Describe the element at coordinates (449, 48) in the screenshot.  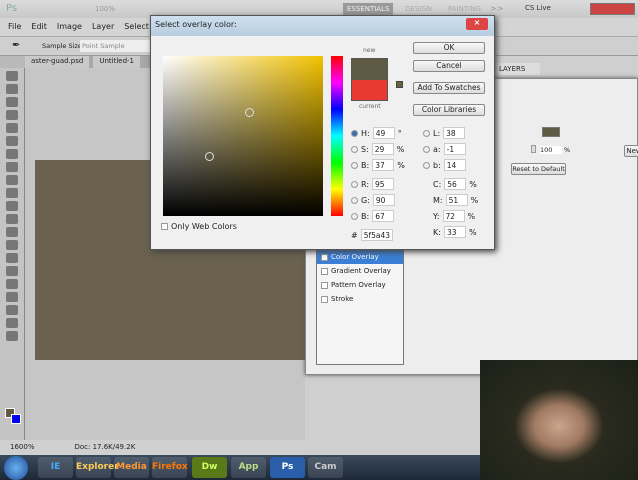
I see `ok-button: OK` at that location.